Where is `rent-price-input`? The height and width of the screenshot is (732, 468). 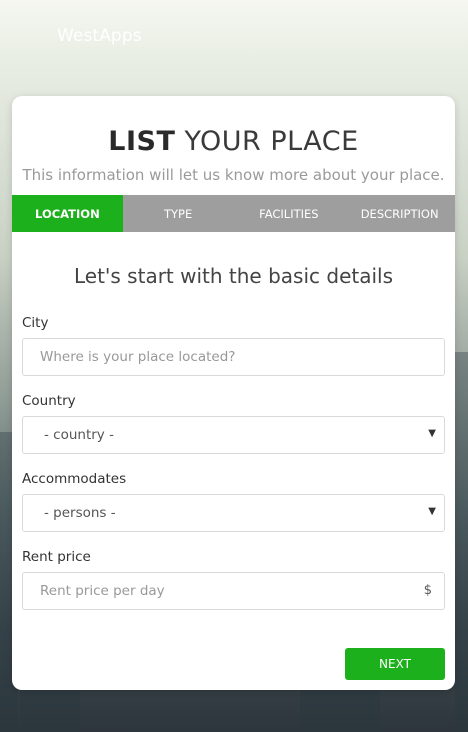 rent-price-input is located at coordinates (233, 591).